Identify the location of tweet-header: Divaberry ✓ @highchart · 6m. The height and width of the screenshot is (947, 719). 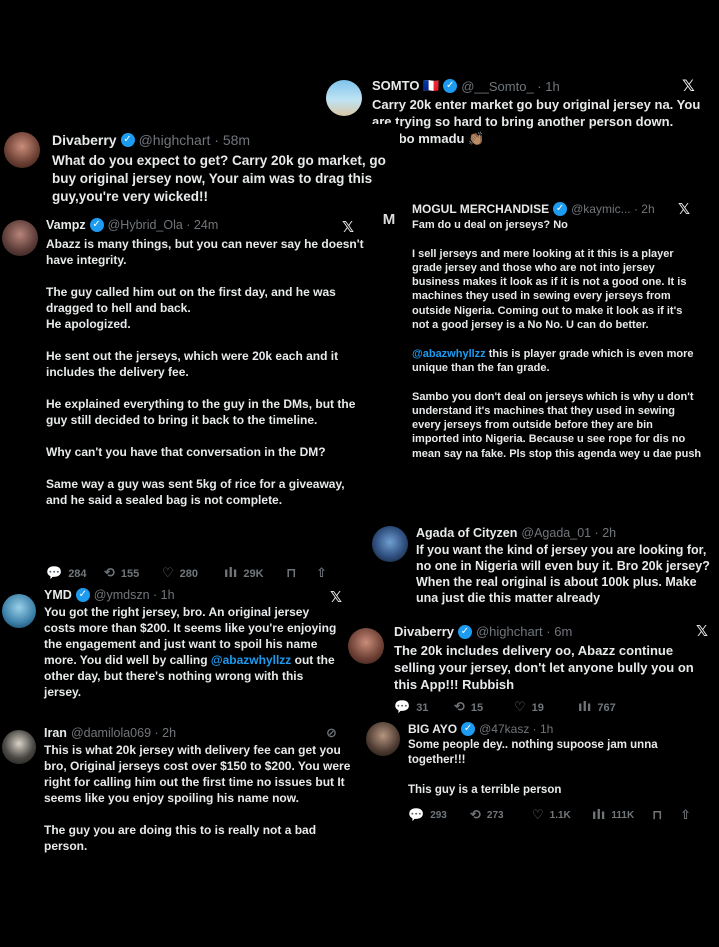
(483, 631).